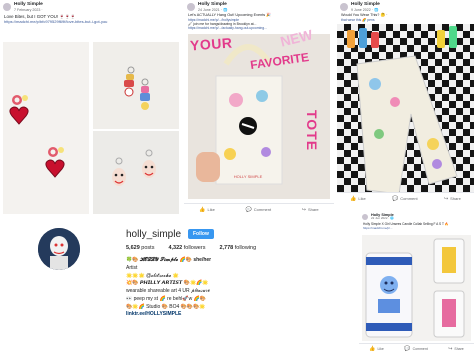 The height and width of the screenshot is (355, 474). What do you see at coordinates (402, 110) in the screenshot?
I see `painted-pants-image` at bounding box center [402, 110].